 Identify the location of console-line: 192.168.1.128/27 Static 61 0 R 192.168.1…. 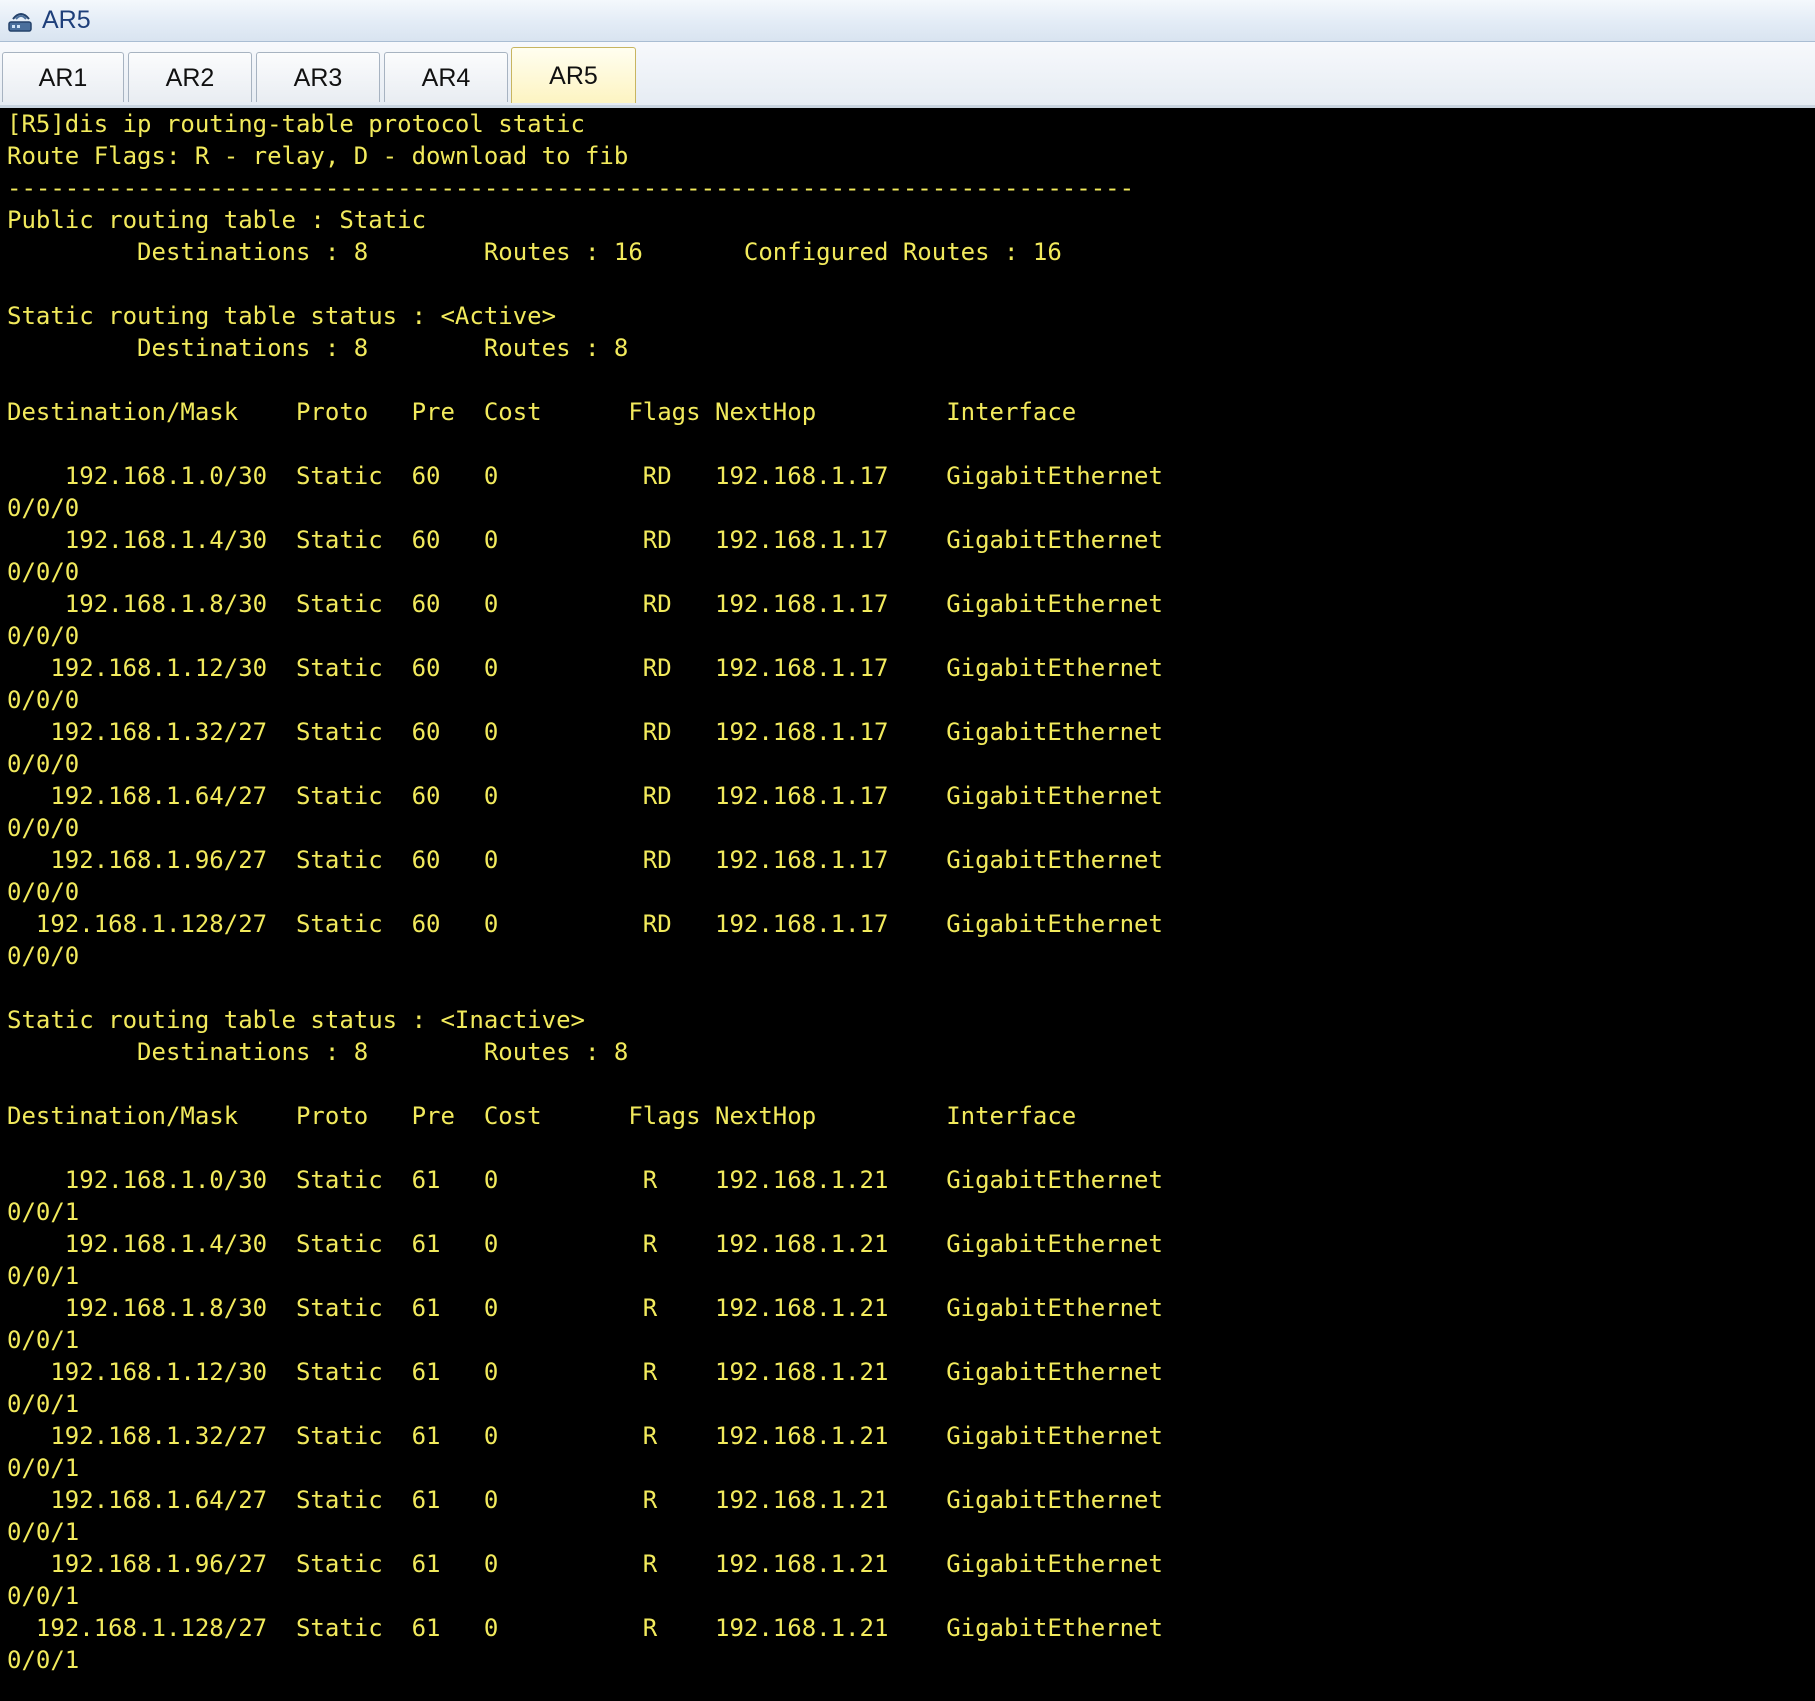
(585, 1628).